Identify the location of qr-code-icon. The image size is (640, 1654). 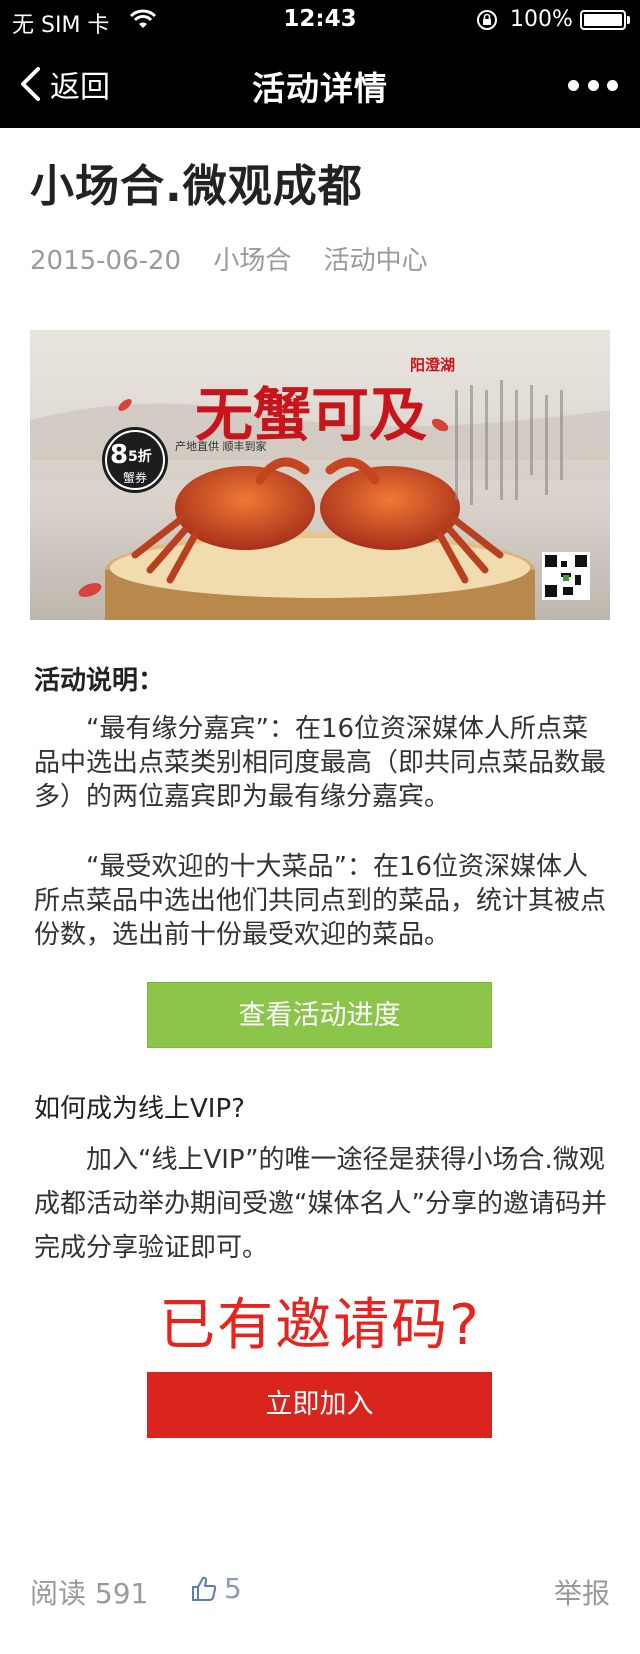
(566, 576).